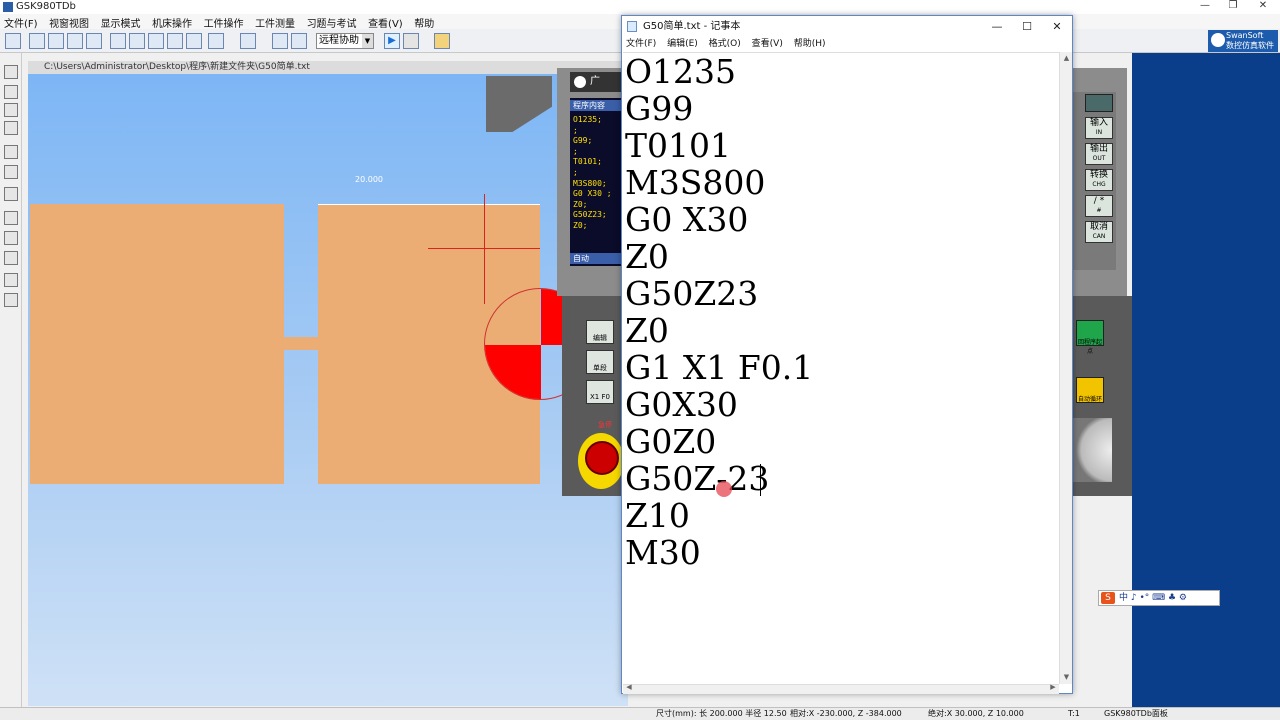 Image resolution: width=1280 pixels, height=720 pixels. I want to click on sogou-logo-icon: S, so click(1108, 598).